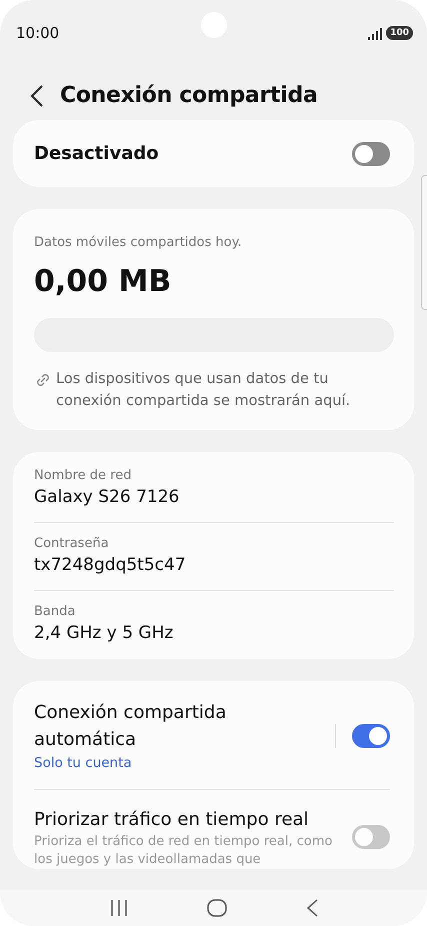 The height and width of the screenshot is (926, 427). Describe the element at coordinates (399, 33) in the screenshot. I see `battery-level: 100` at that location.